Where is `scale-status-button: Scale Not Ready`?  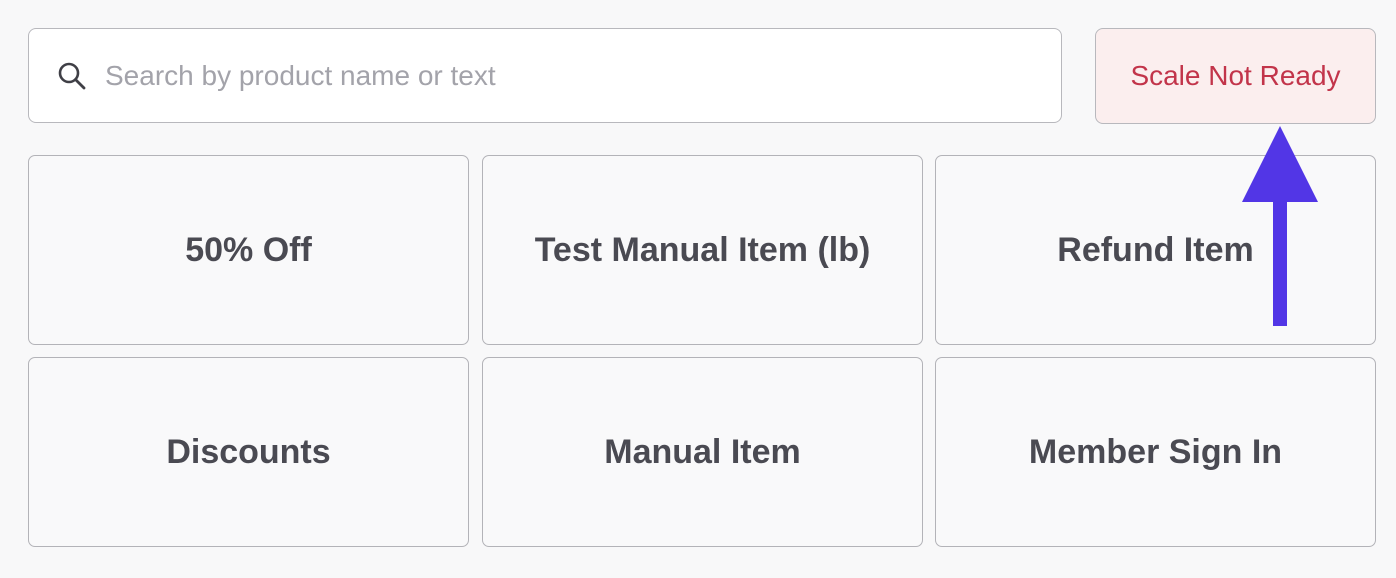 scale-status-button: Scale Not Ready is located at coordinates (1235, 76).